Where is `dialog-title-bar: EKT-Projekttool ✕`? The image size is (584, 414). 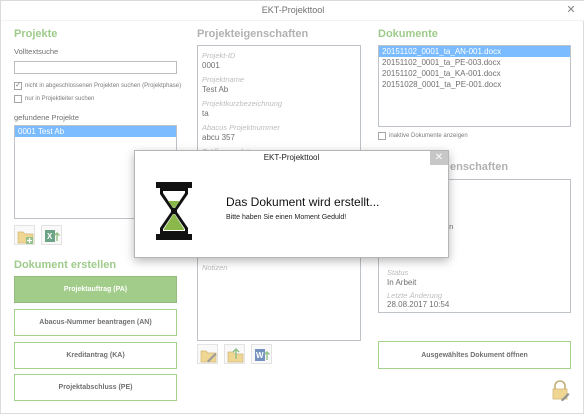 dialog-title-bar: EKT-Projekttool ✕ is located at coordinates (291, 158).